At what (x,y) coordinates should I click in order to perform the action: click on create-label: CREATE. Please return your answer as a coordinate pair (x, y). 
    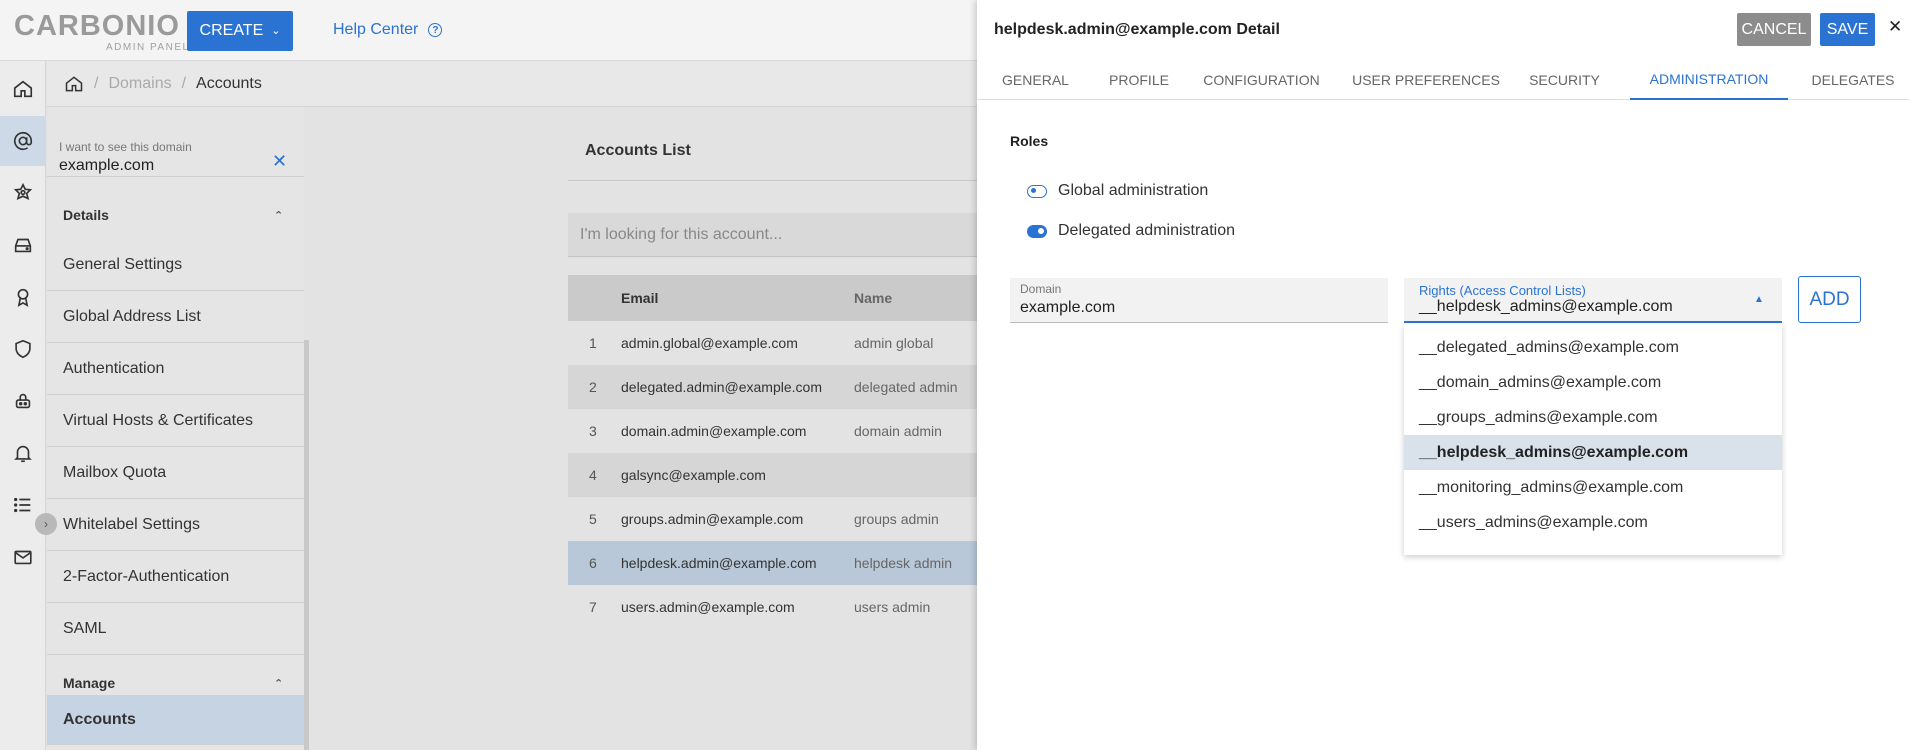
    Looking at the image, I should click on (231, 30).